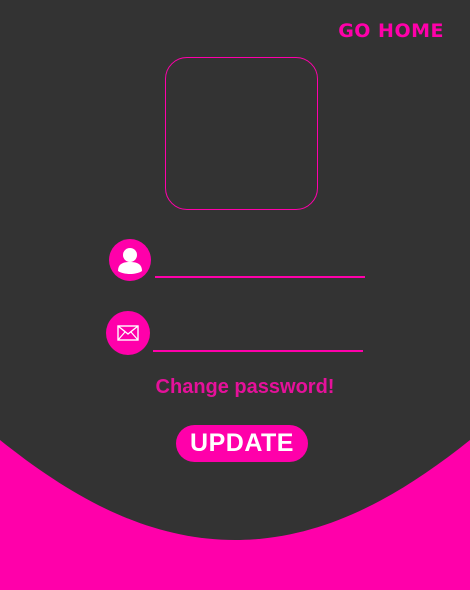 The height and width of the screenshot is (590, 470). Describe the element at coordinates (258, 339) in the screenshot. I see `email-field` at that location.